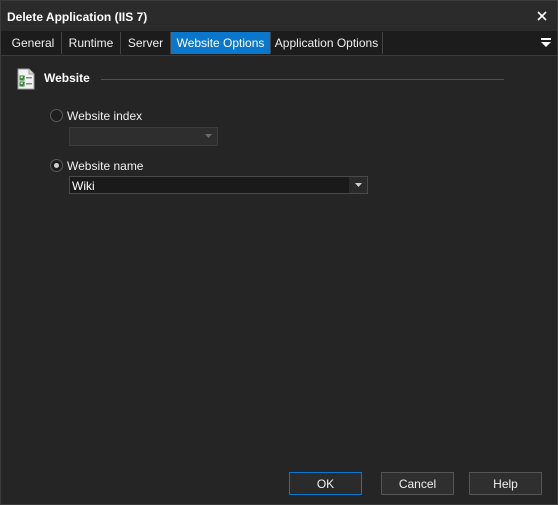 The width and height of the screenshot is (558, 505). What do you see at coordinates (67, 78) in the screenshot?
I see `section-title: Website` at bounding box center [67, 78].